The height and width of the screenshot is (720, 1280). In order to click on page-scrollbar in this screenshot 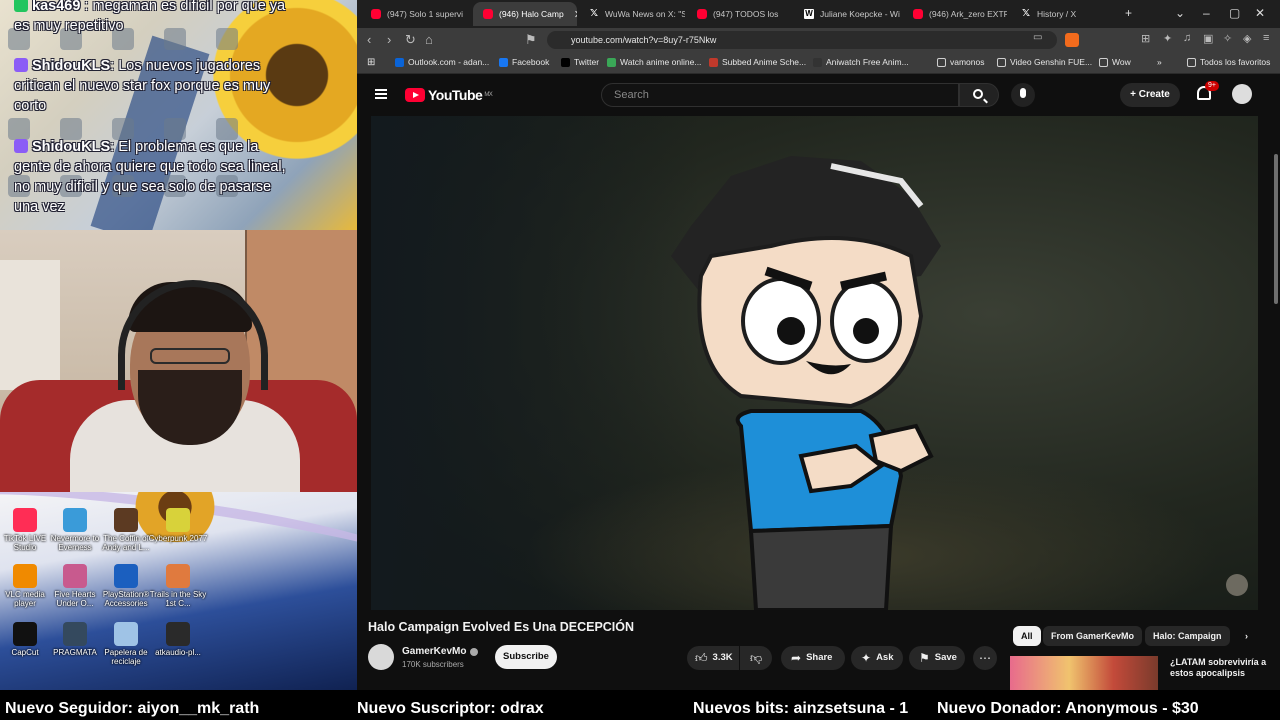, I will do `click(1276, 229)`.